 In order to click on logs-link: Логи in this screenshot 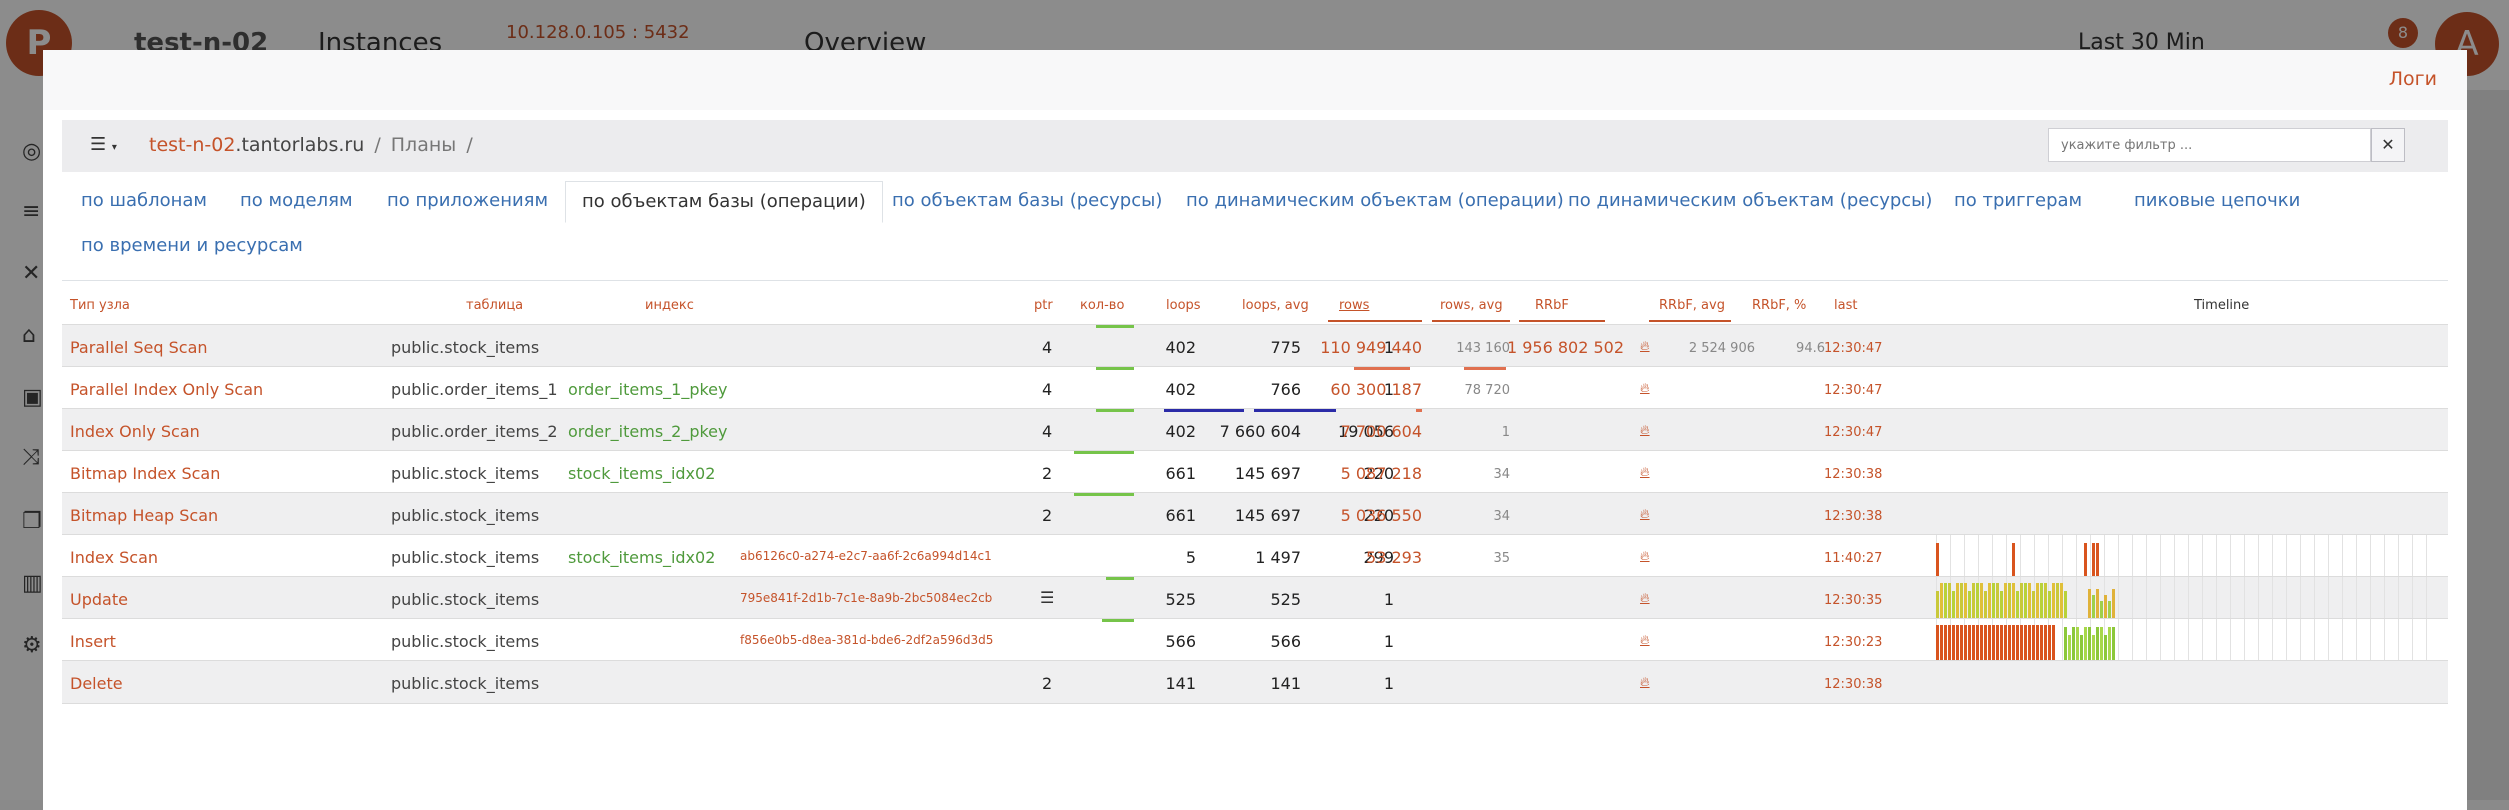, I will do `click(2413, 79)`.